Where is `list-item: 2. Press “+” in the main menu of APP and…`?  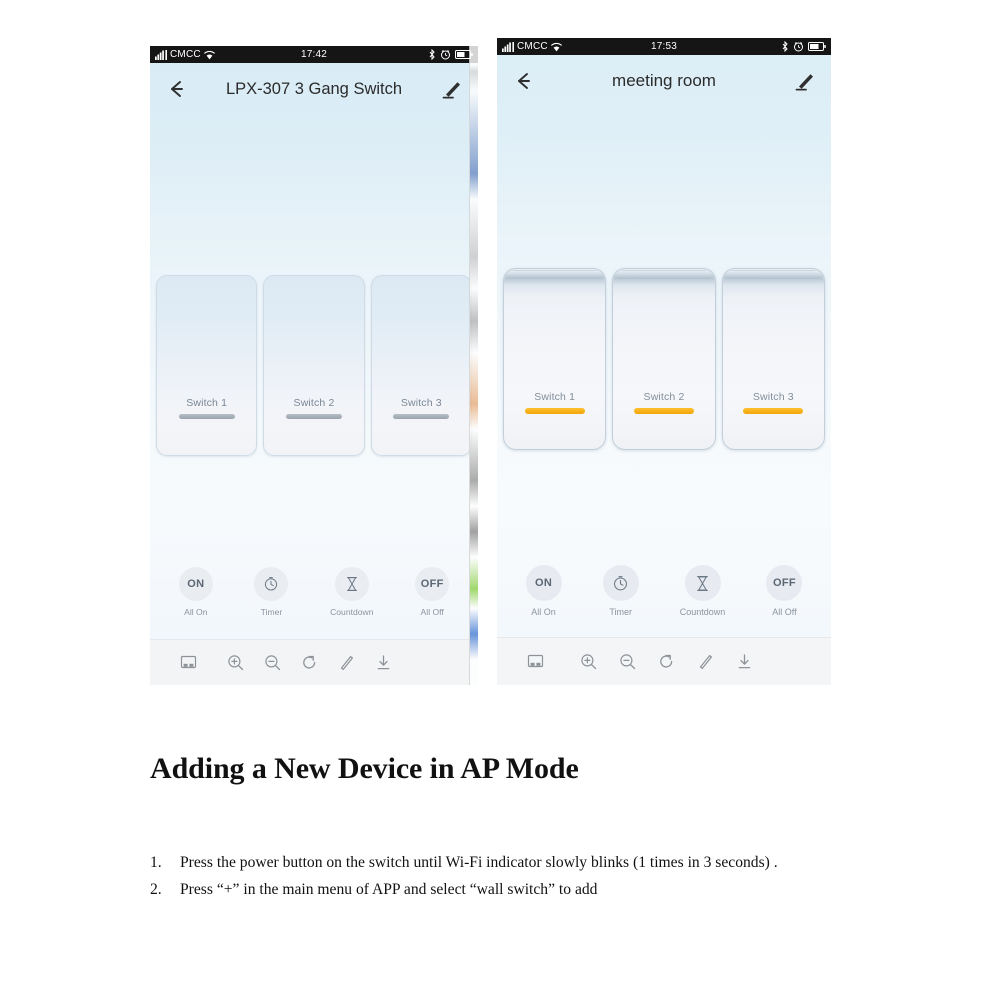
list-item: 2. Press “+” in the main menu of APP and… is located at coordinates (503, 890).